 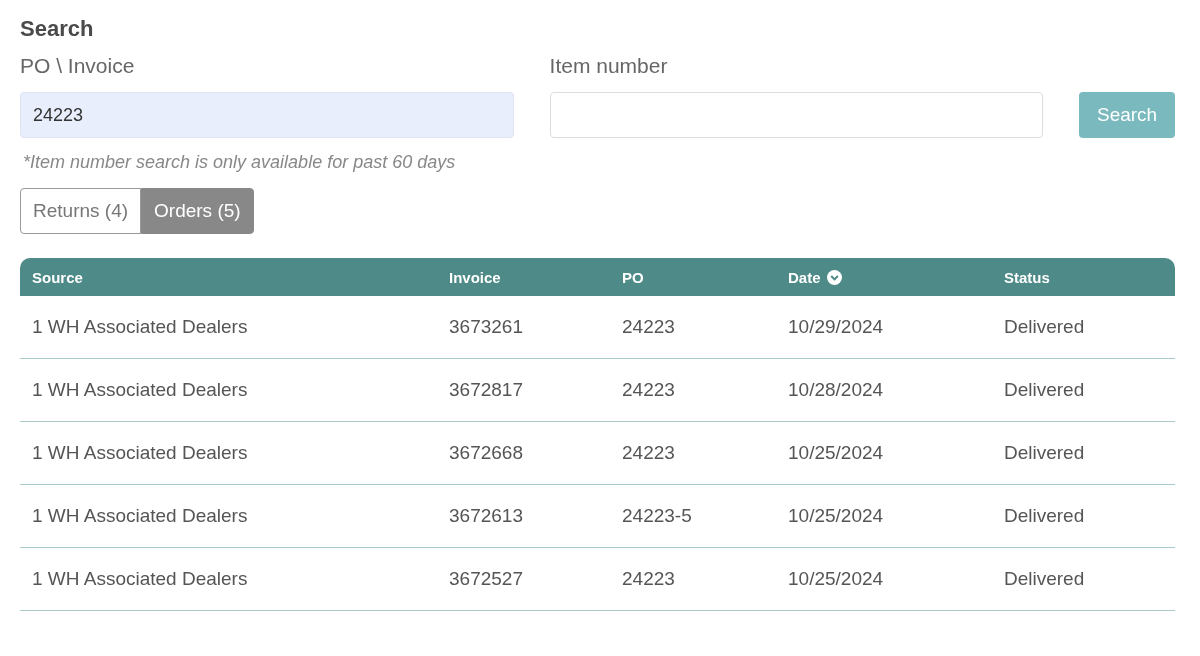 I want to click on table-cell: 10/29/2024, so click(x=884, y=327).